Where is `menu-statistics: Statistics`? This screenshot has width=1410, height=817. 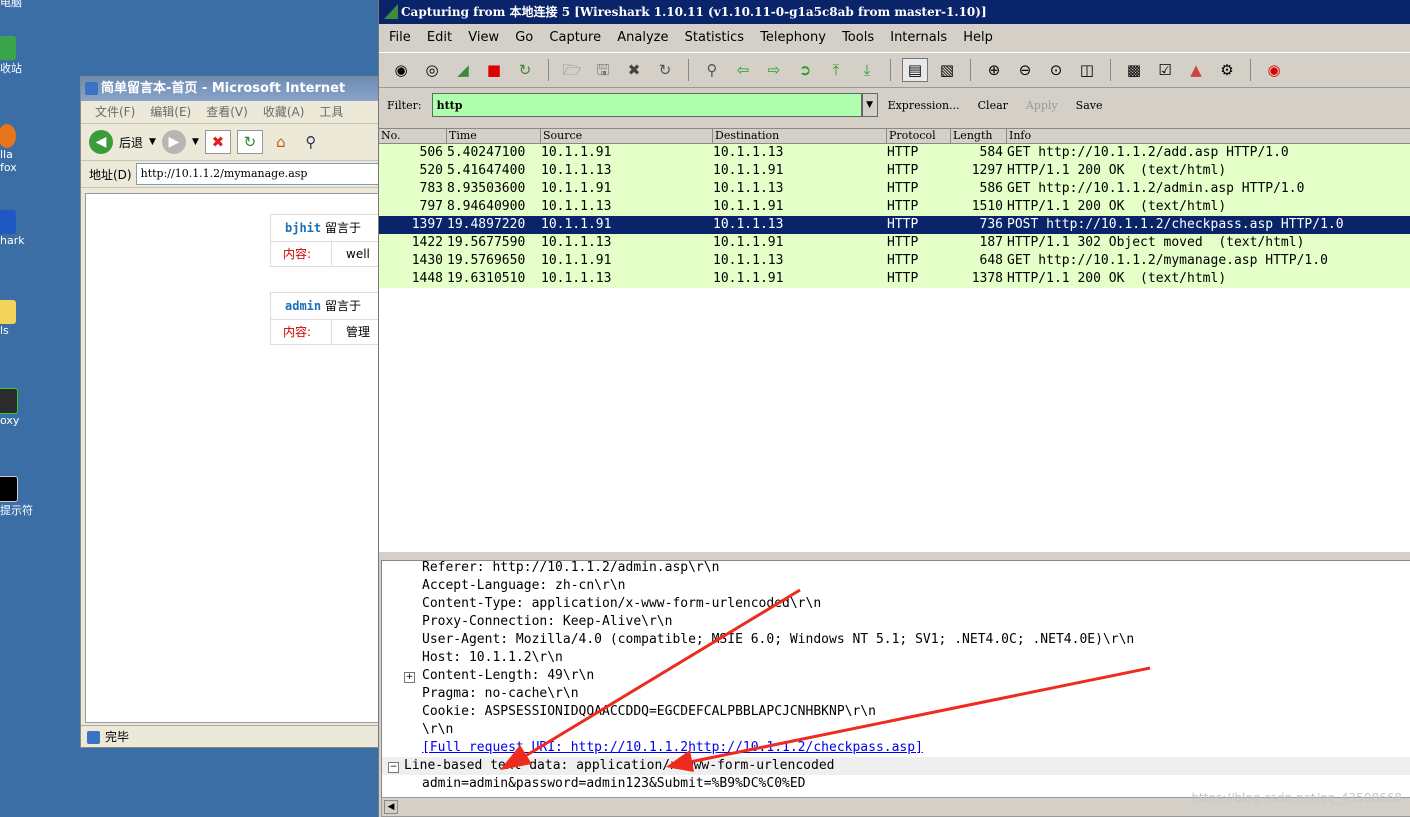 menu-statistics: Statistics is located at coordinates (714, 37).